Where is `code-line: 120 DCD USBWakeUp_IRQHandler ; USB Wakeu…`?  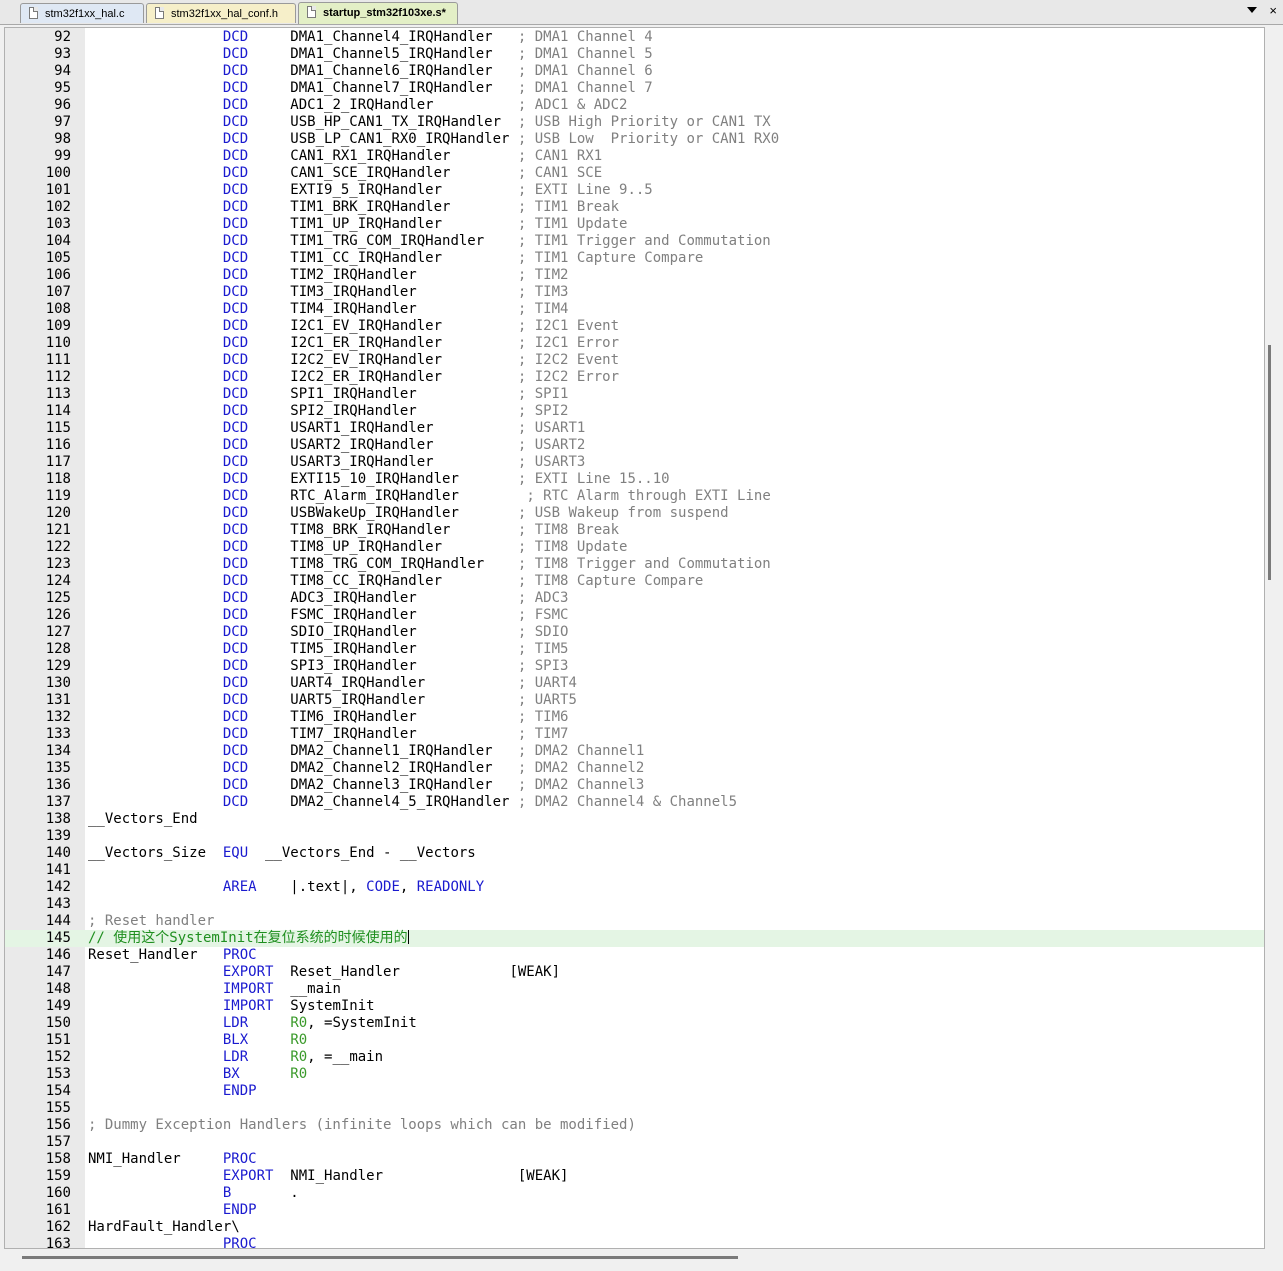 code-line: 120 DCD USBWakeUp_IRQHandler ; USB Wakeu… is located at coordinates (634, 513).